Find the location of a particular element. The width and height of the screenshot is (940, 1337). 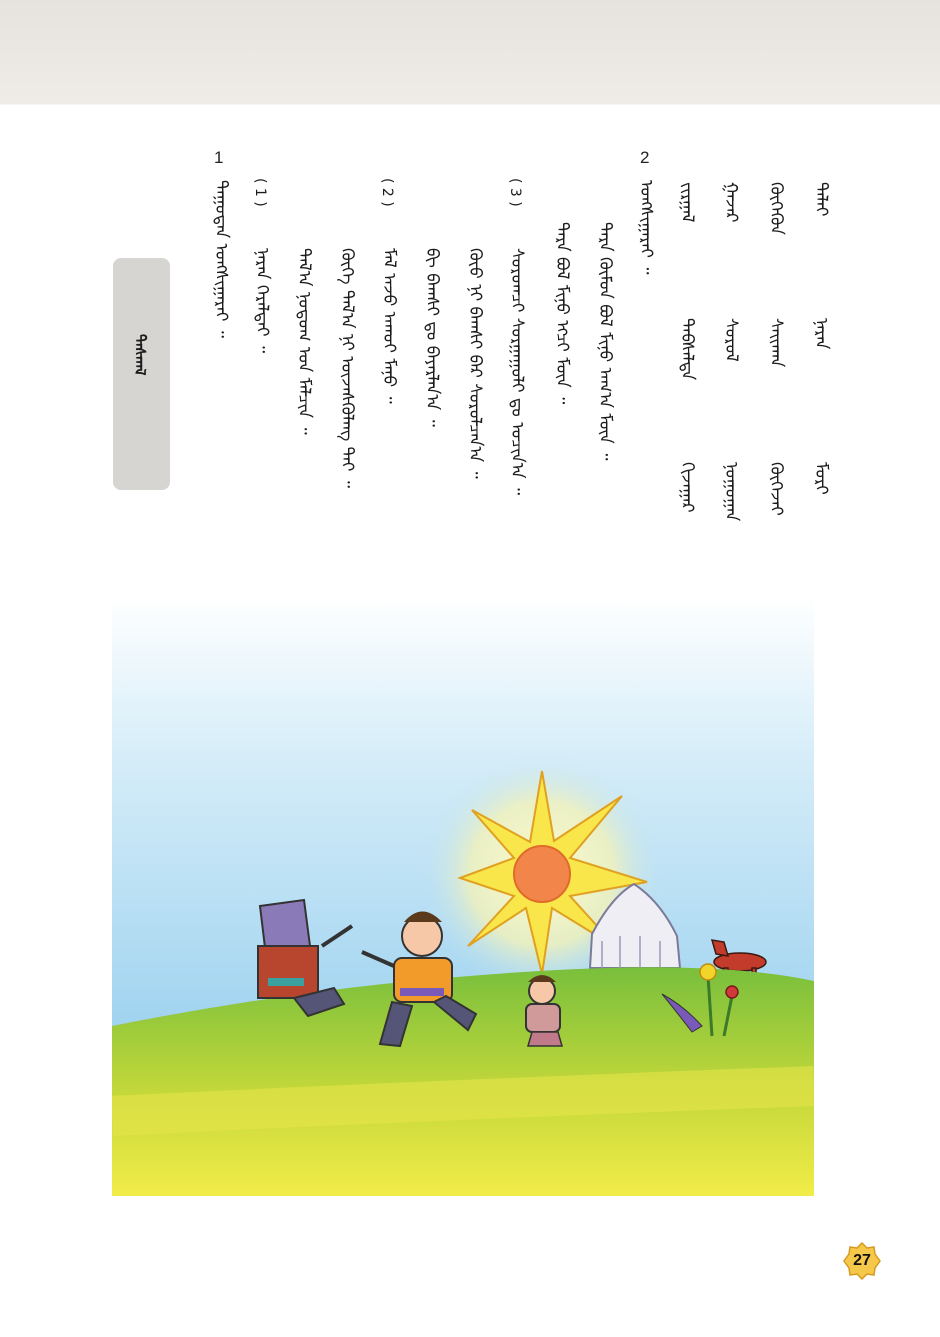

section-tab: ᠳᠠᠰᠬᠠᠯ is located at coordinates (141, 374).